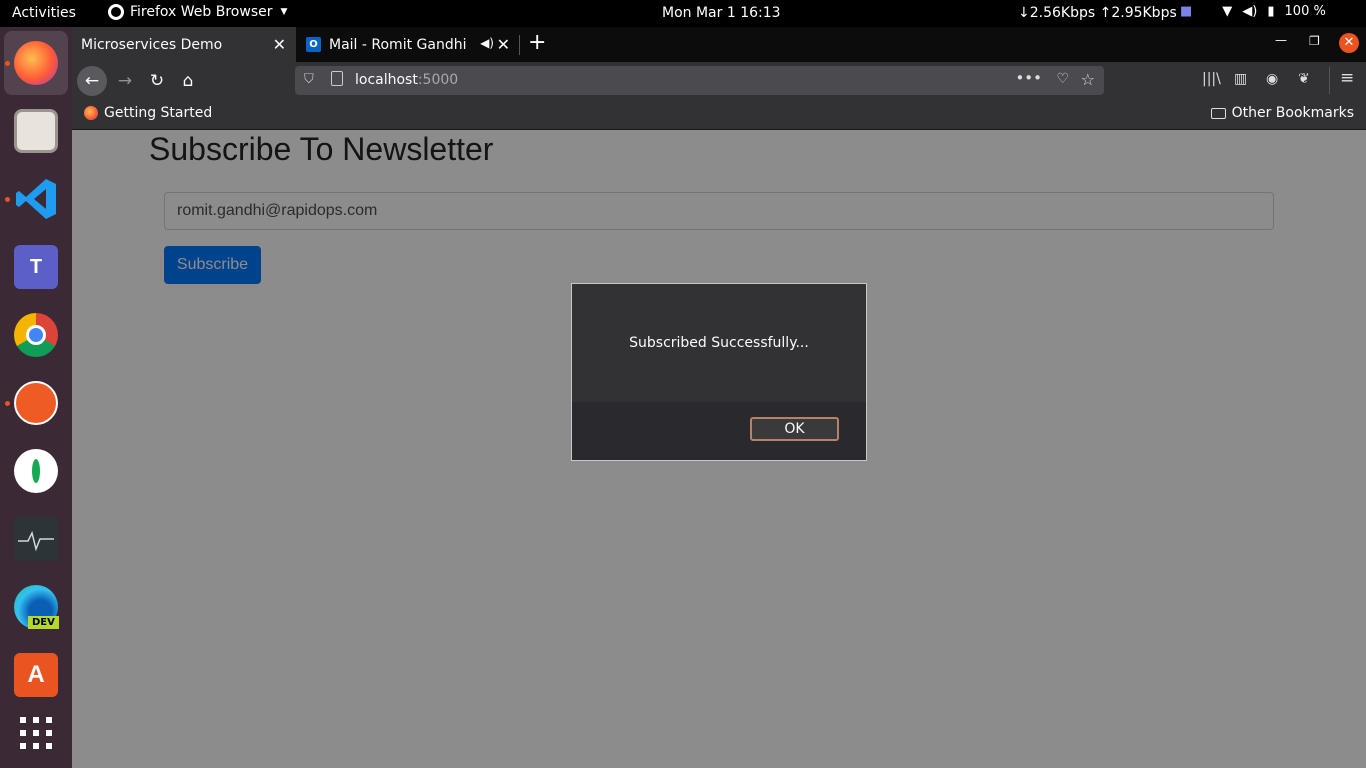 This screenshot has height=768, width=1366. Describe the element at coordinates (201, 12) in the screenshot. I see `app-menu-label: Firefox Web Browser` at that location.